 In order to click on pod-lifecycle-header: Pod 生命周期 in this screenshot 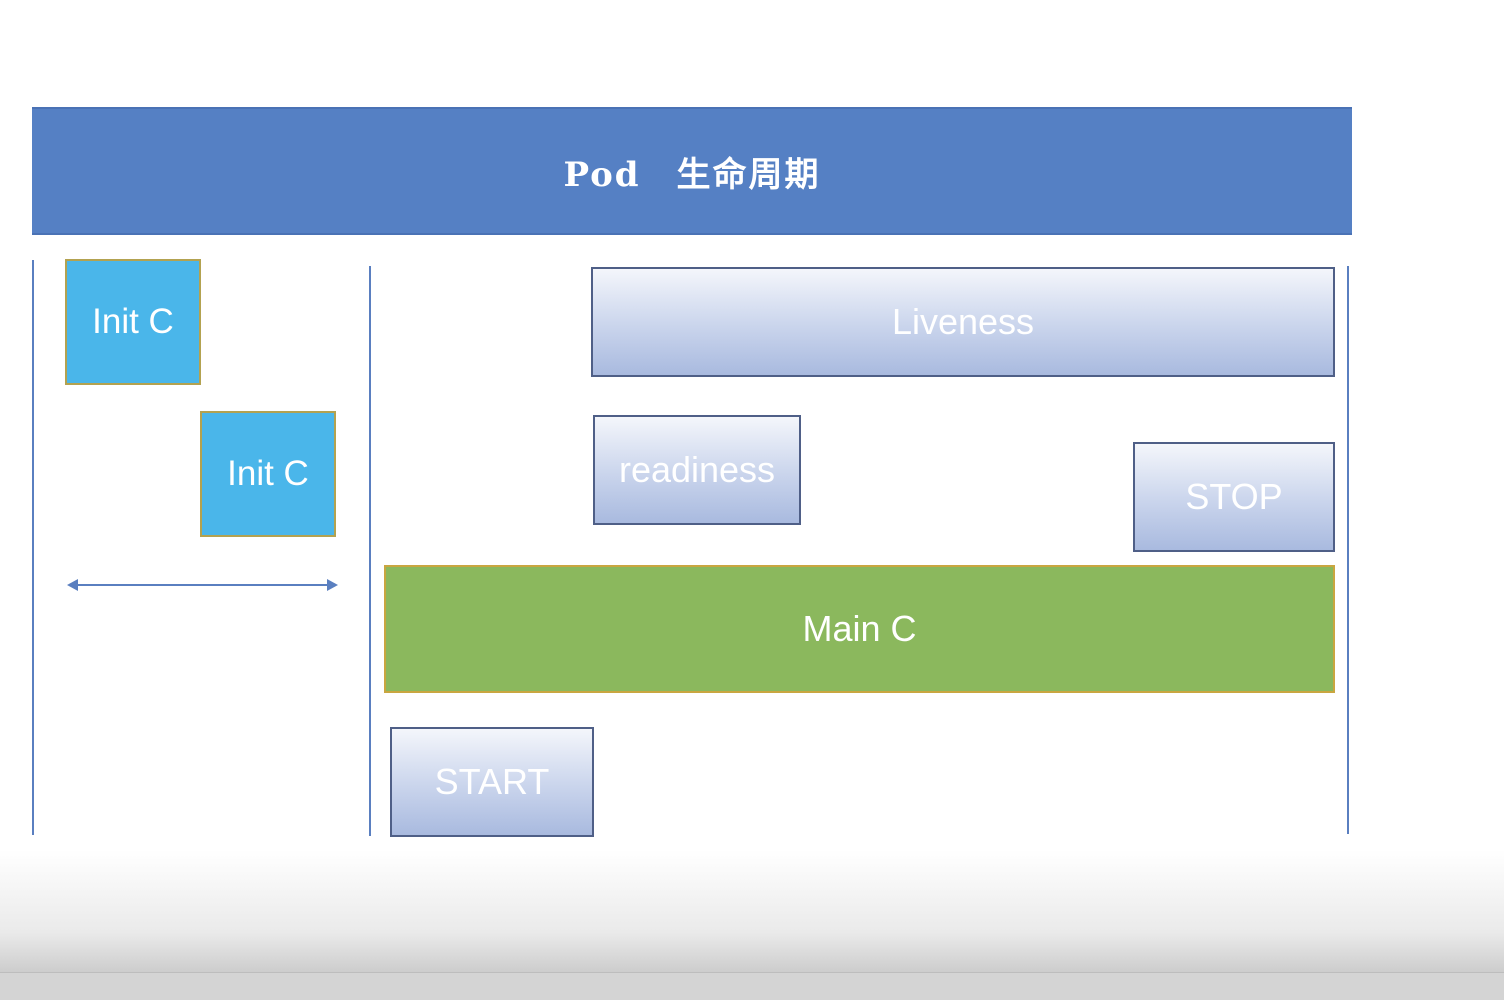, I will do `click(692, 171)`.